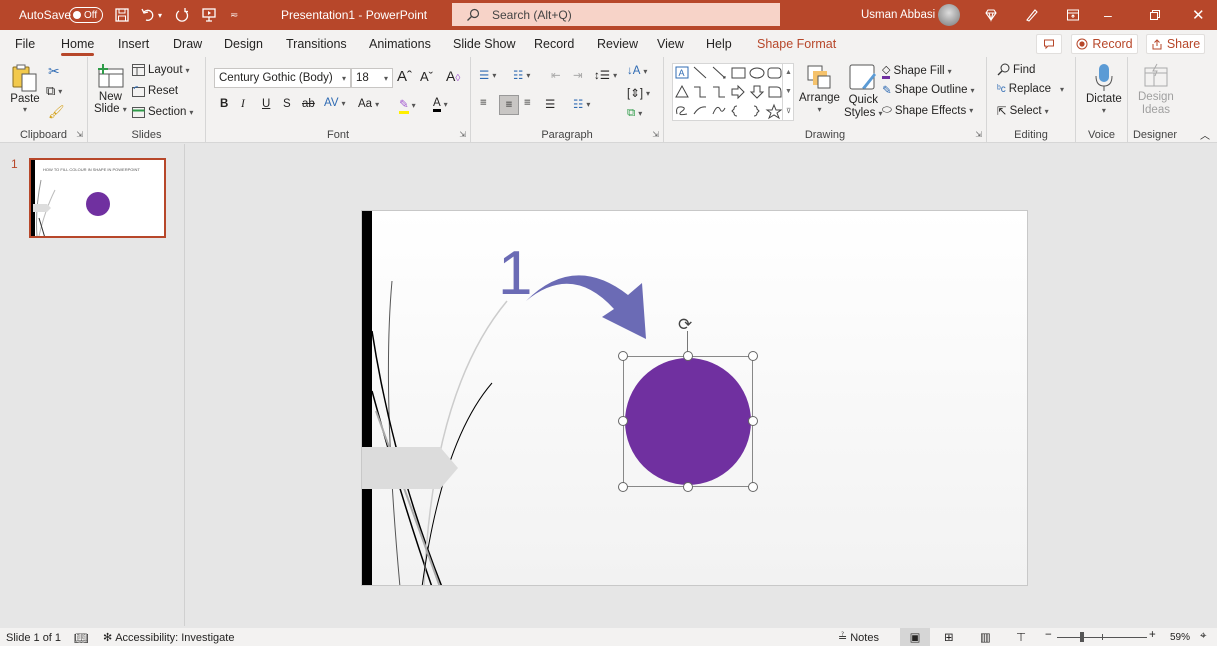  What do you see at coordinates (400, 43) in the screenshot?
I see `tab-animations: Animations` at bounding box center [400, 43].